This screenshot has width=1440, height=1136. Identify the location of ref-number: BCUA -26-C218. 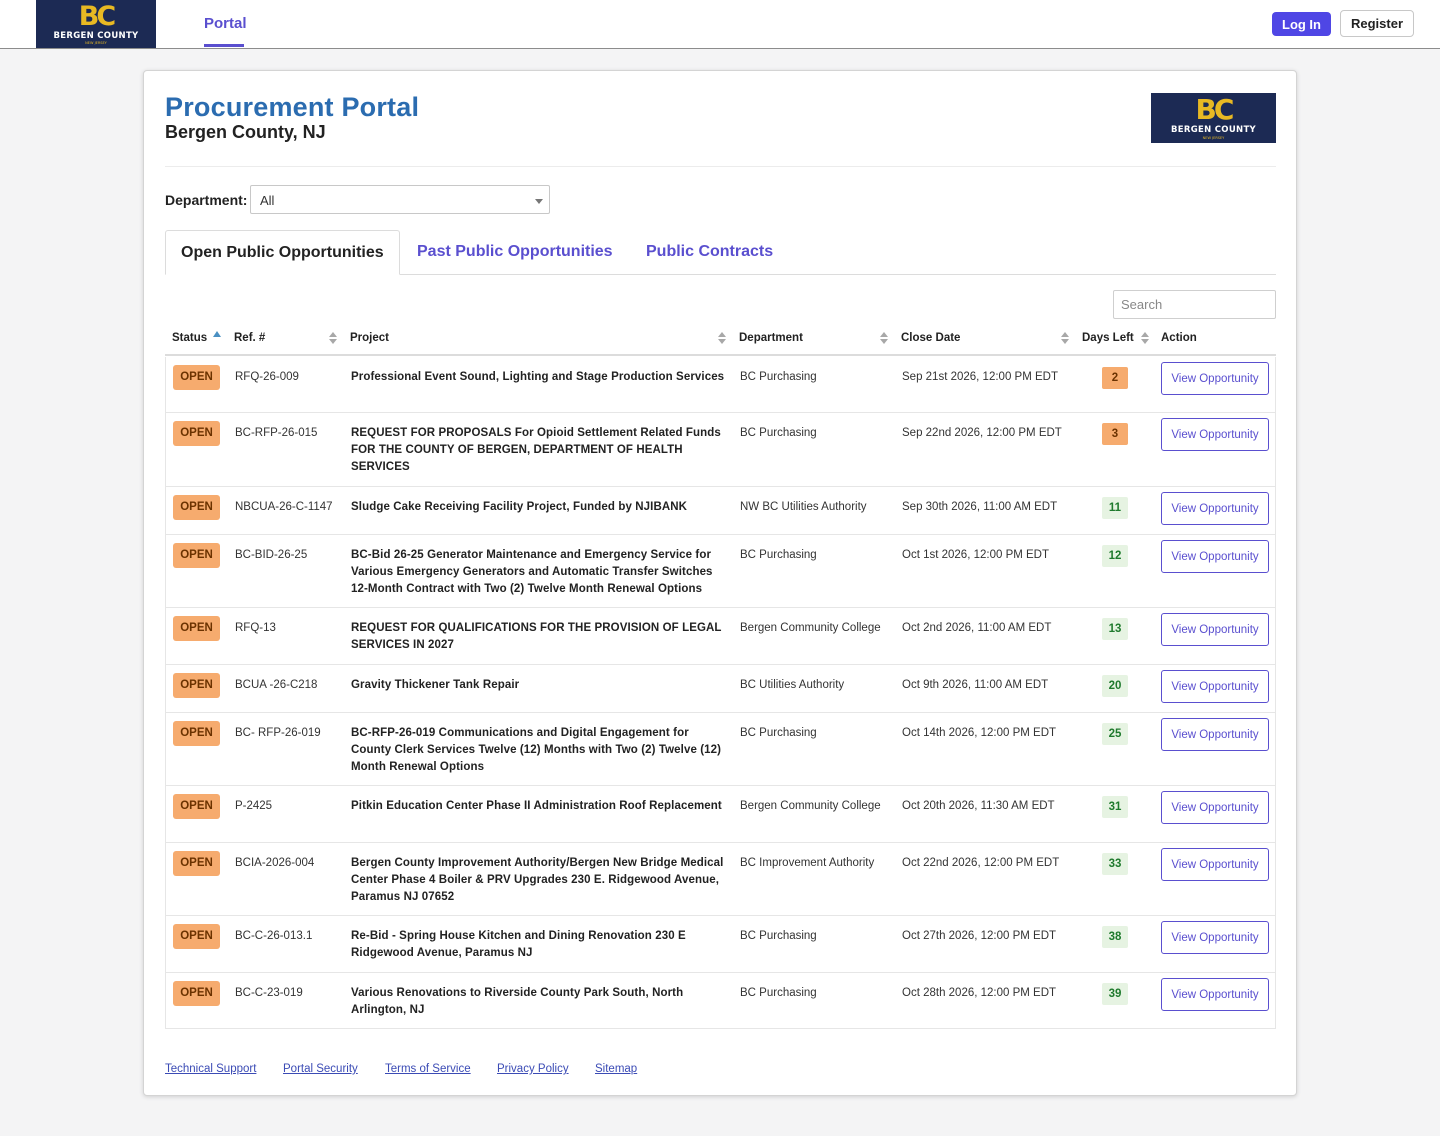
(276, 685).